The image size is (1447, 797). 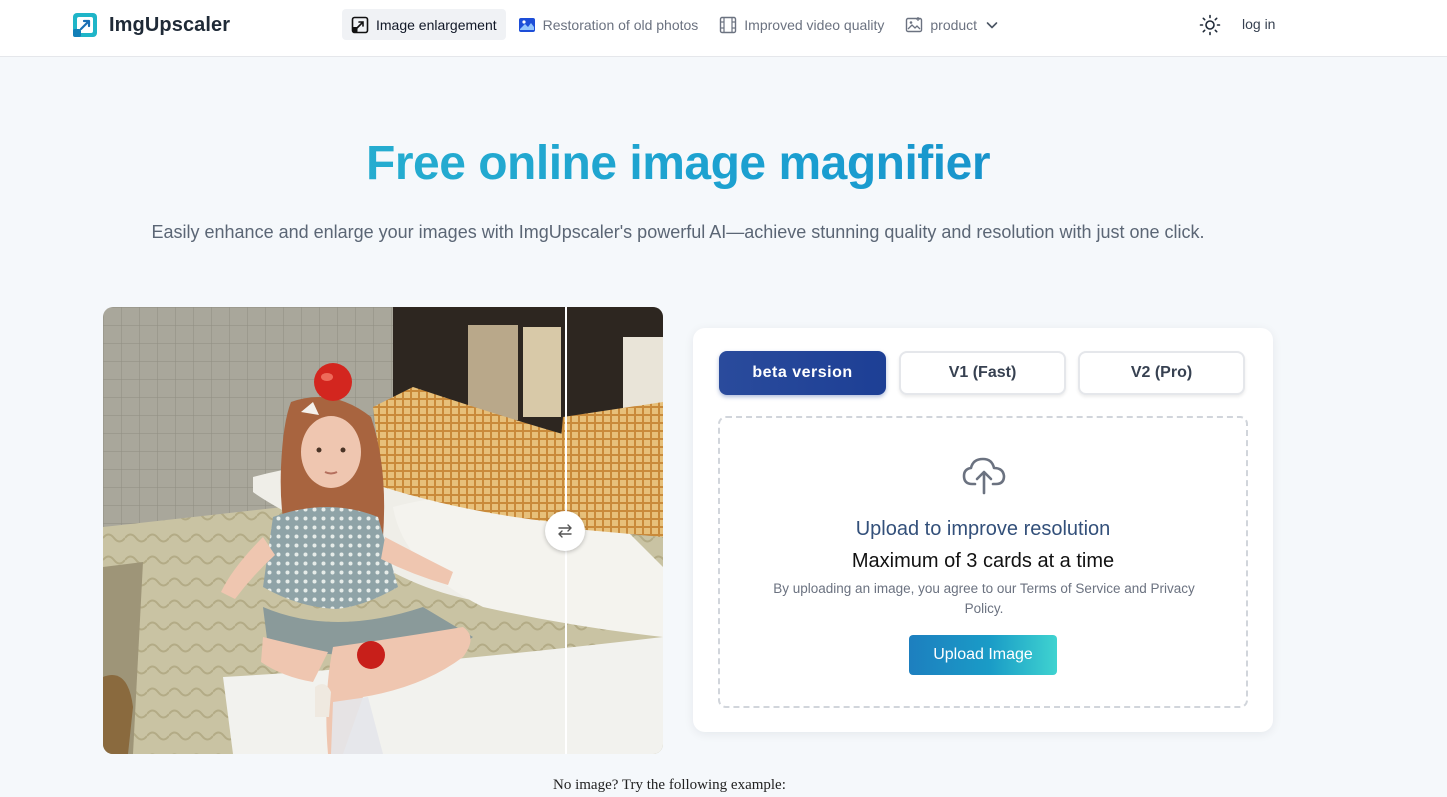 I want to click on example-prompt: No image? Try the following example:, so click(x=669, y=785).